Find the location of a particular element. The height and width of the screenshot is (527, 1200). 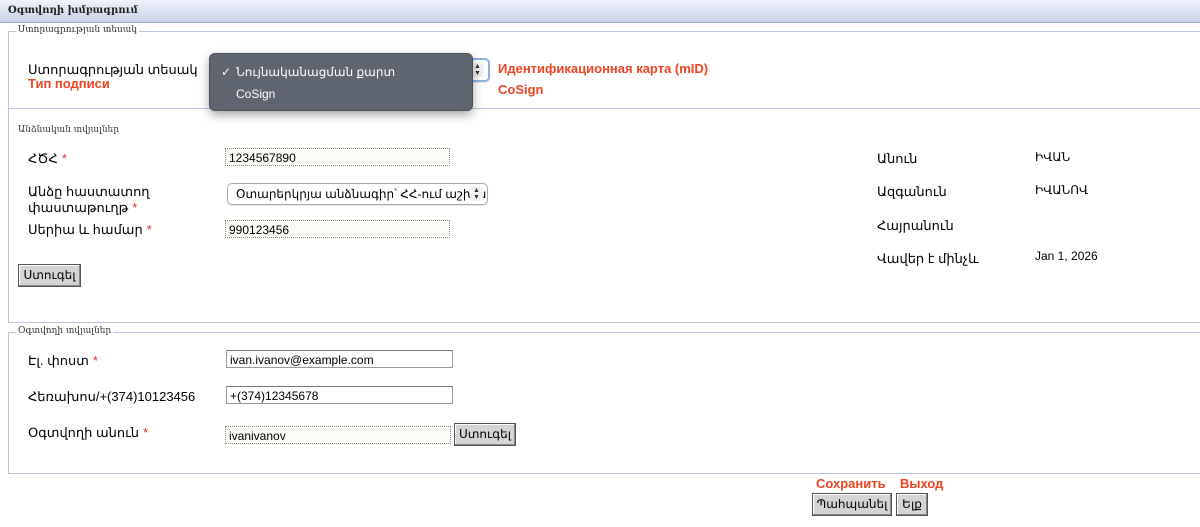

exit-button: Ելք is located at coordinates (912, 504).